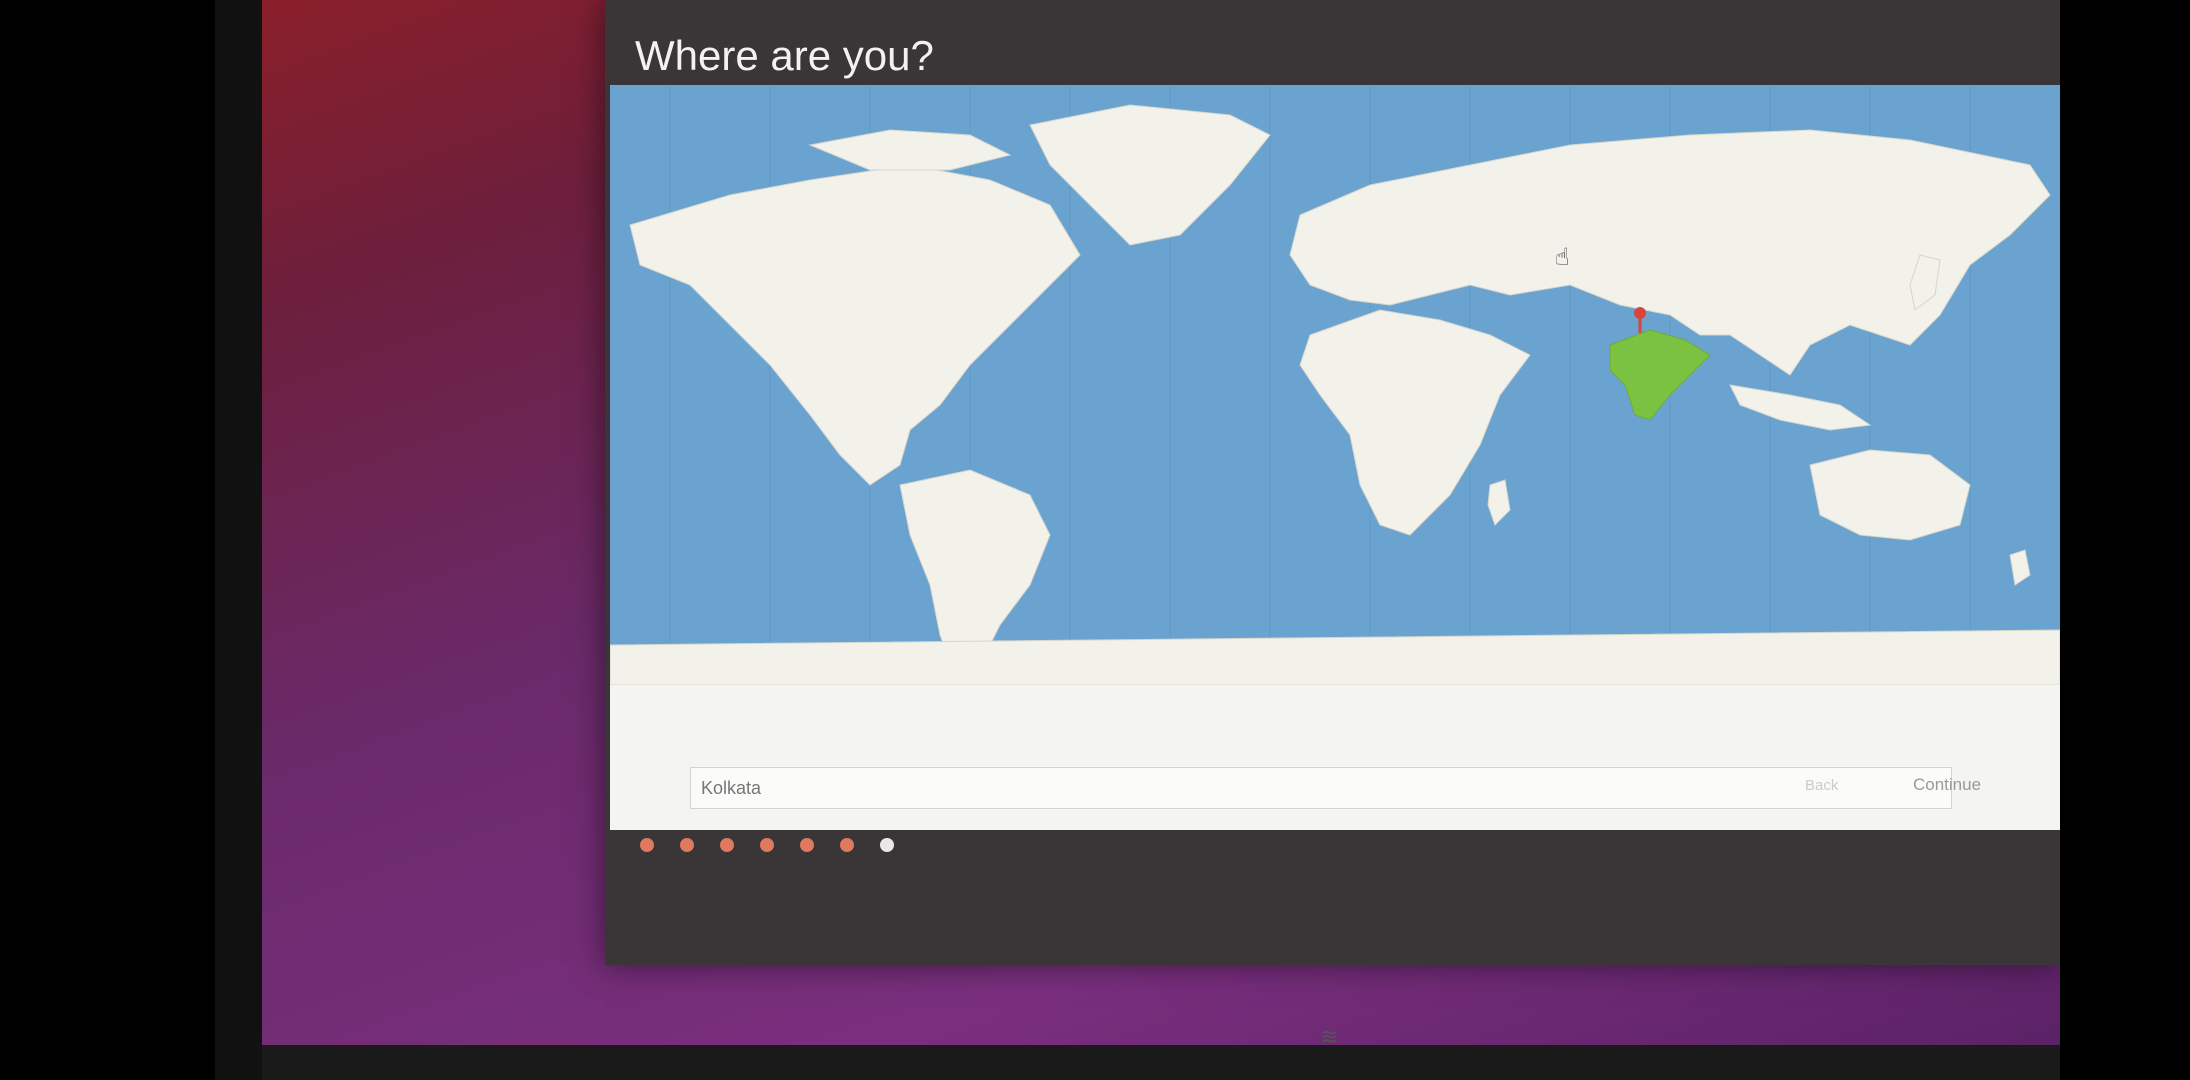 This screenshot has width=2190, height=1080. I want to click on location-pin-icon, so click(1640, 320).